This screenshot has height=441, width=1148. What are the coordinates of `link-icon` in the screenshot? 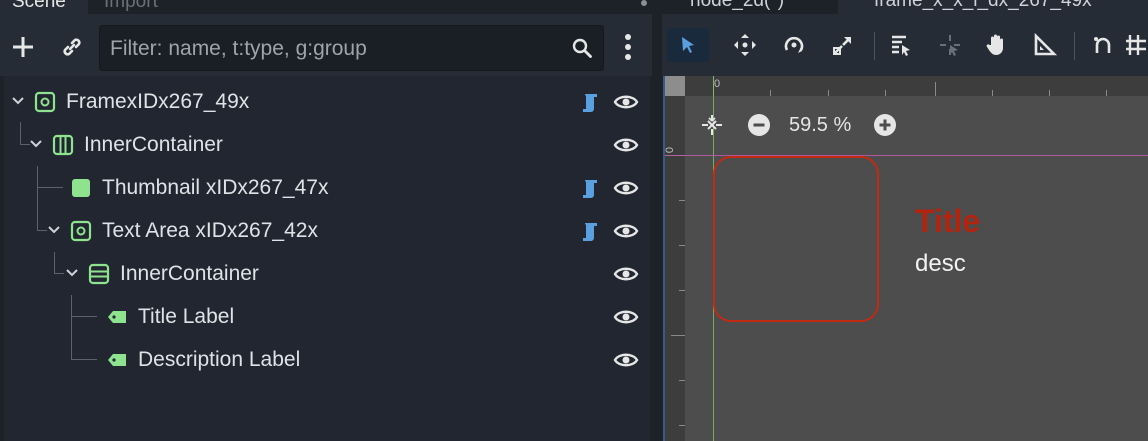 It's located at (72, 47).